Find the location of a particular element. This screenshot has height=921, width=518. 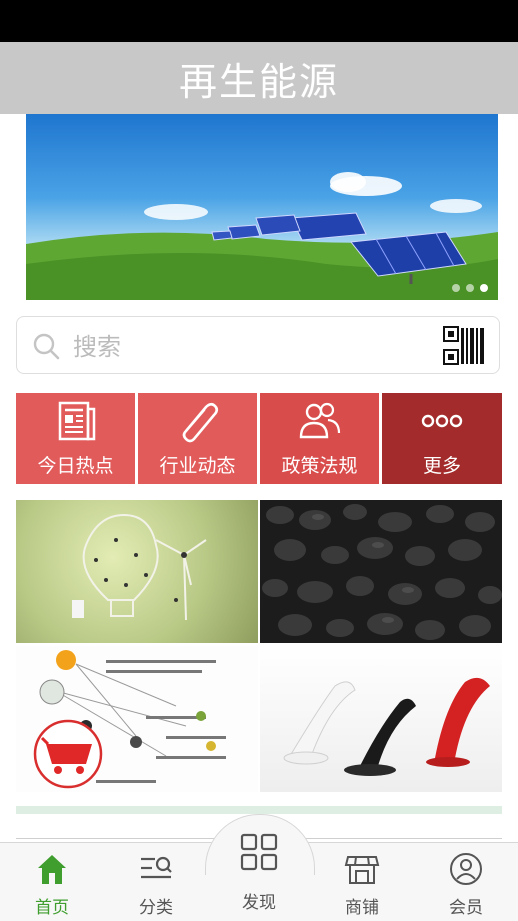

nav-tile-policy: 政策法规 is located at coordinates (319, 438).